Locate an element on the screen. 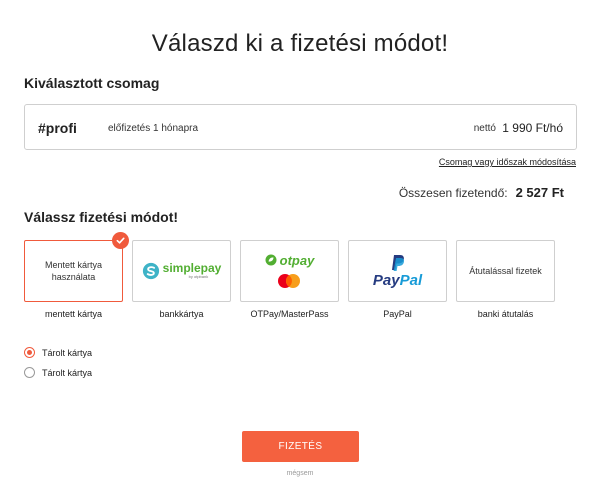 This screenshot has width=600, height=488. method-simplepay: simplepay by otpbank is located at coordinates (181, 271).